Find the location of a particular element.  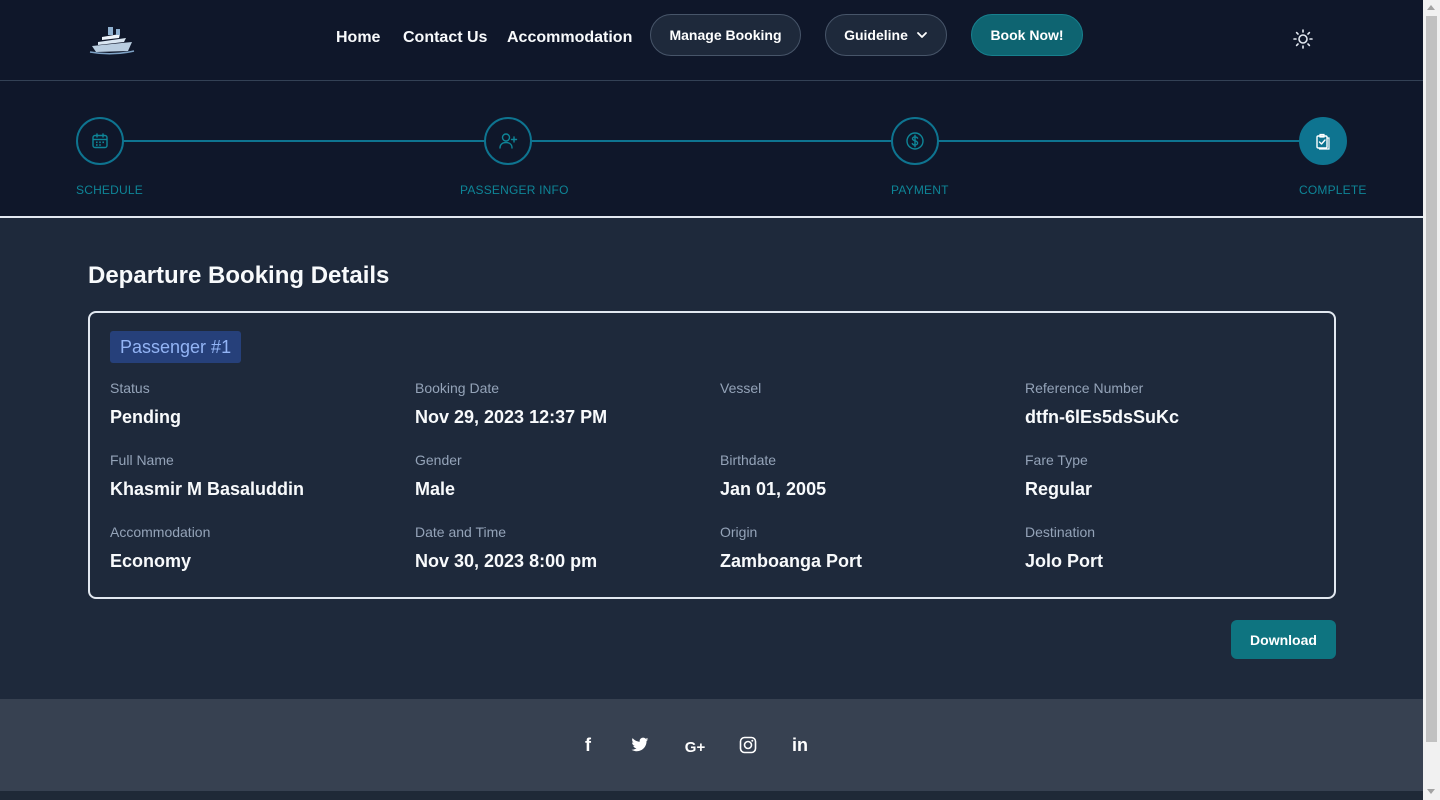

field-value: Nov 29, 2023 12:37 PM is located at coordinates (511, 417).